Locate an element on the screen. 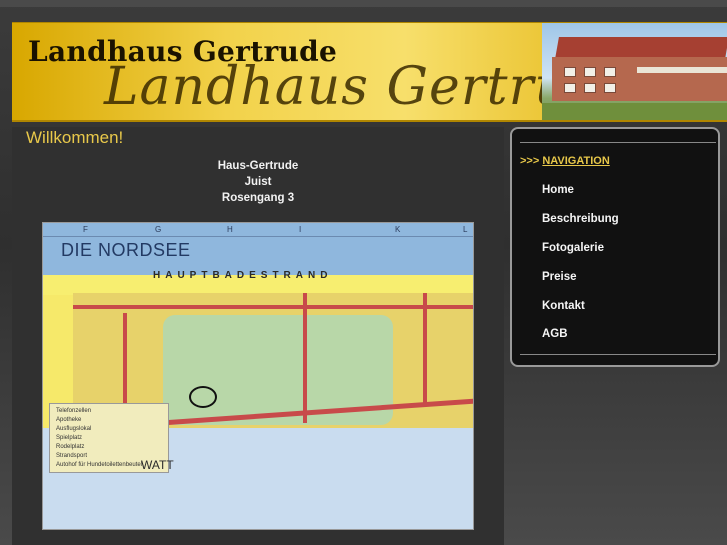  legend-item: Autohof für Hundetoilettenbeutel is located at coordinates (99, 465).